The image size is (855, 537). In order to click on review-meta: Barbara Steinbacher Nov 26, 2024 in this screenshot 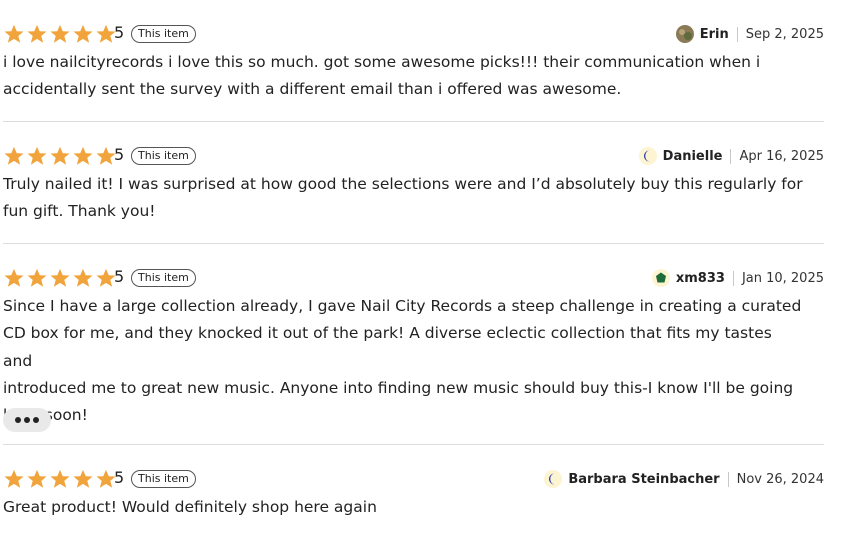, I will do `click(684, 479)`.